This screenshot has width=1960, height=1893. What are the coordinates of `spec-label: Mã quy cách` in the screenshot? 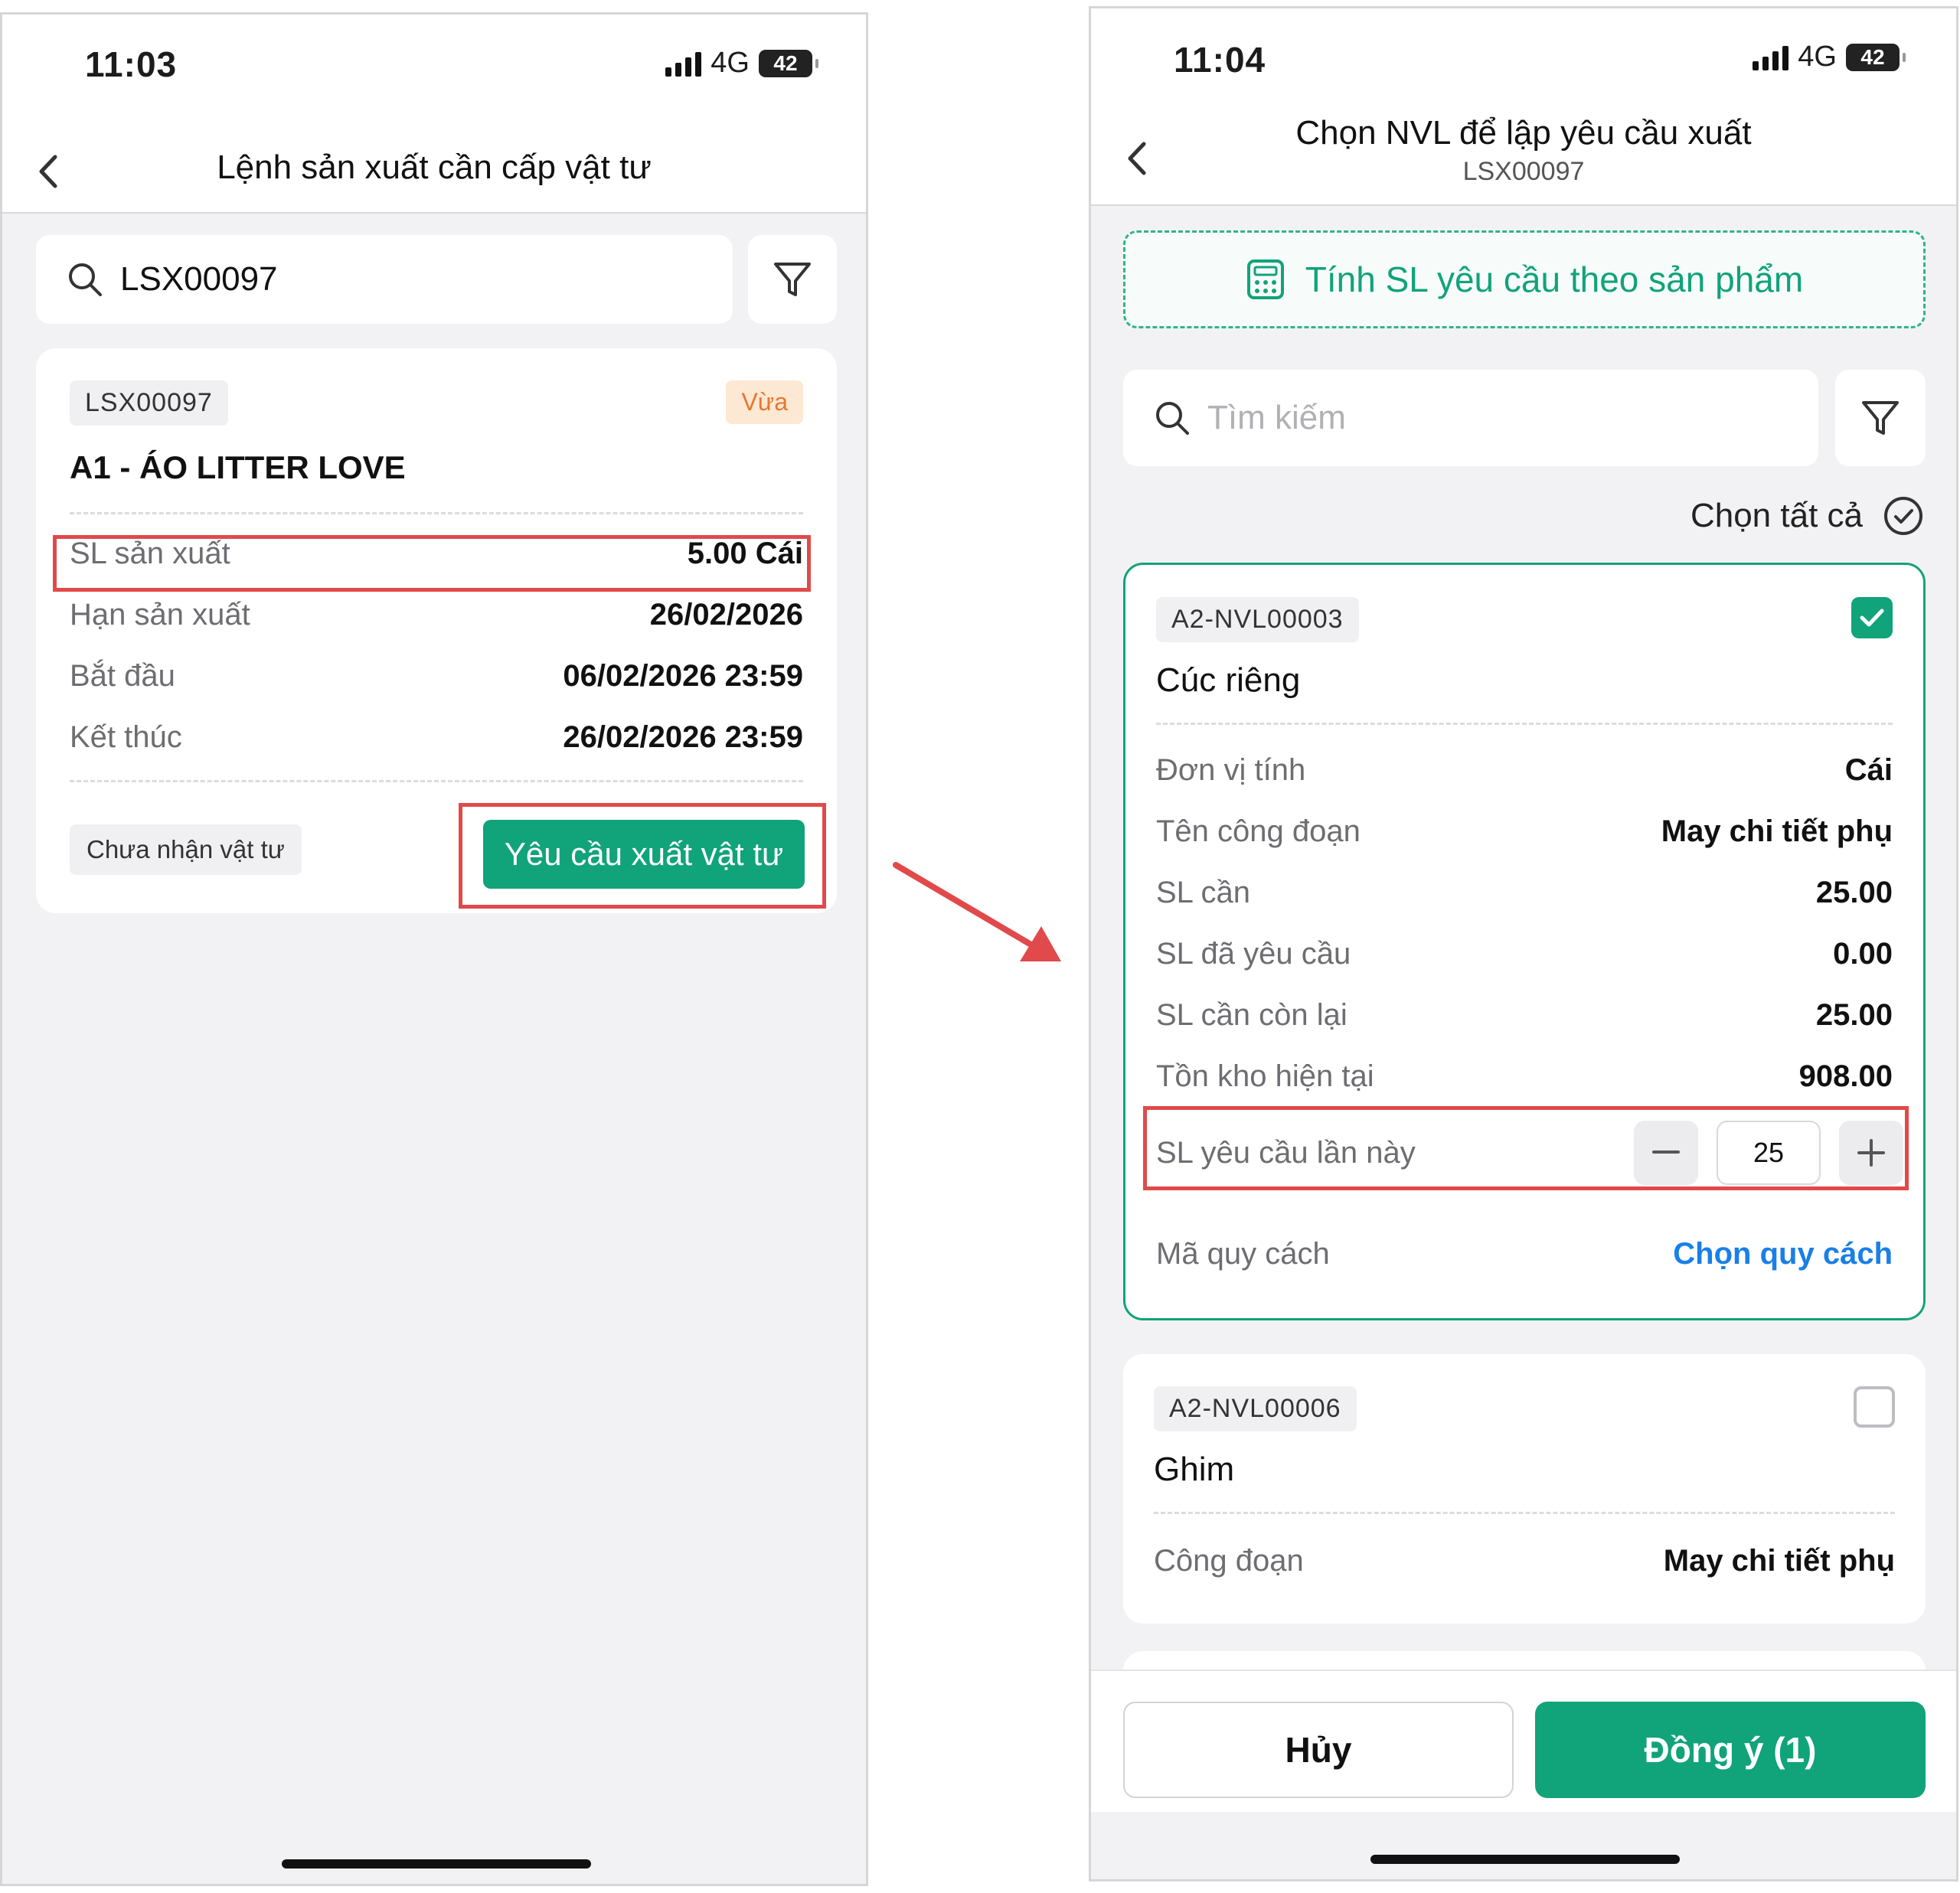 It's located at (1243, 1253).